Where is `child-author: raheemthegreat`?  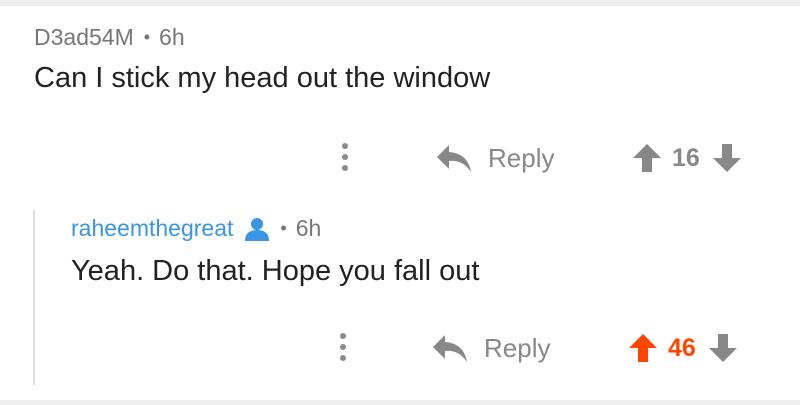
child-author: raheemthegreat is located at coordinates (152, 228).